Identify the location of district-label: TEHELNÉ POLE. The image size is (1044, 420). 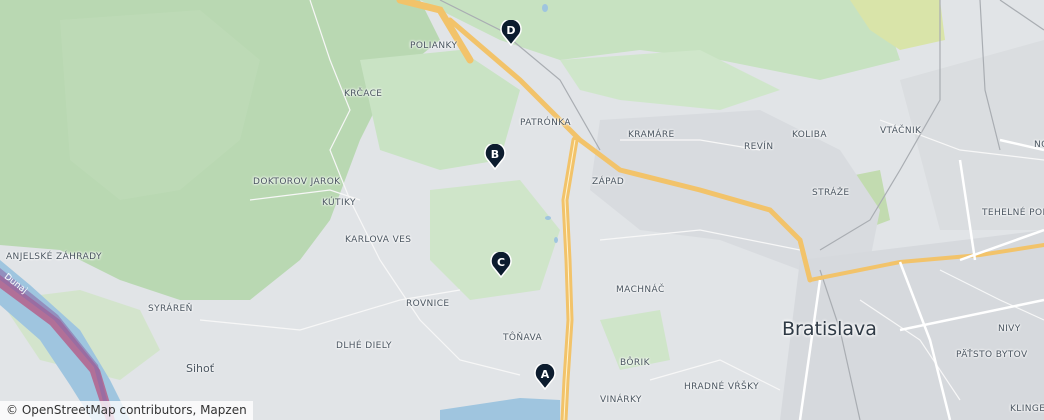
(1013, 213).